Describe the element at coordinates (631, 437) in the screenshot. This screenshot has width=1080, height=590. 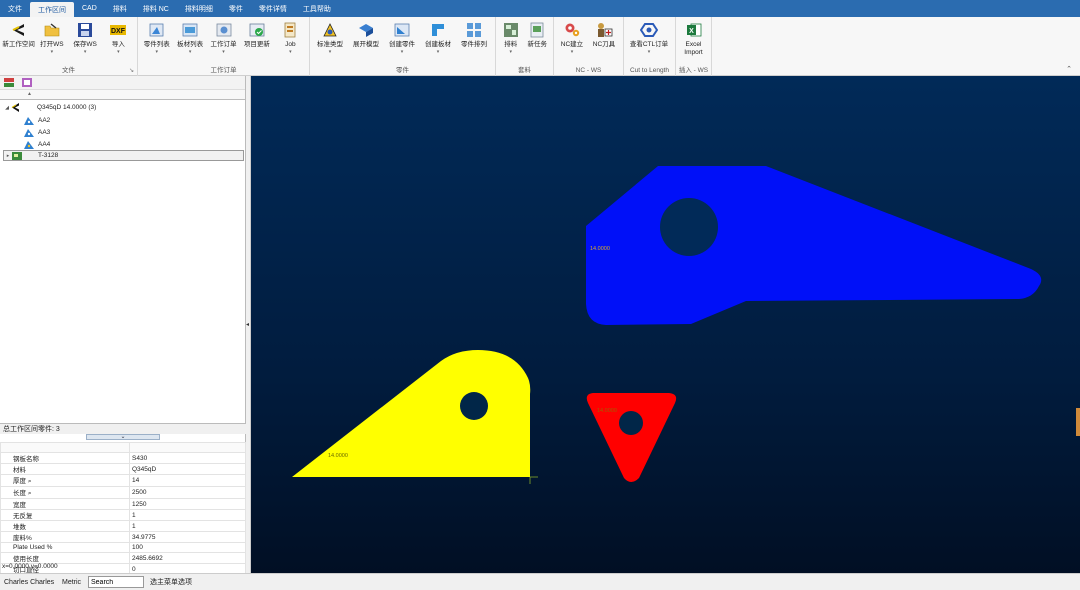
I see `red-part` at that location.